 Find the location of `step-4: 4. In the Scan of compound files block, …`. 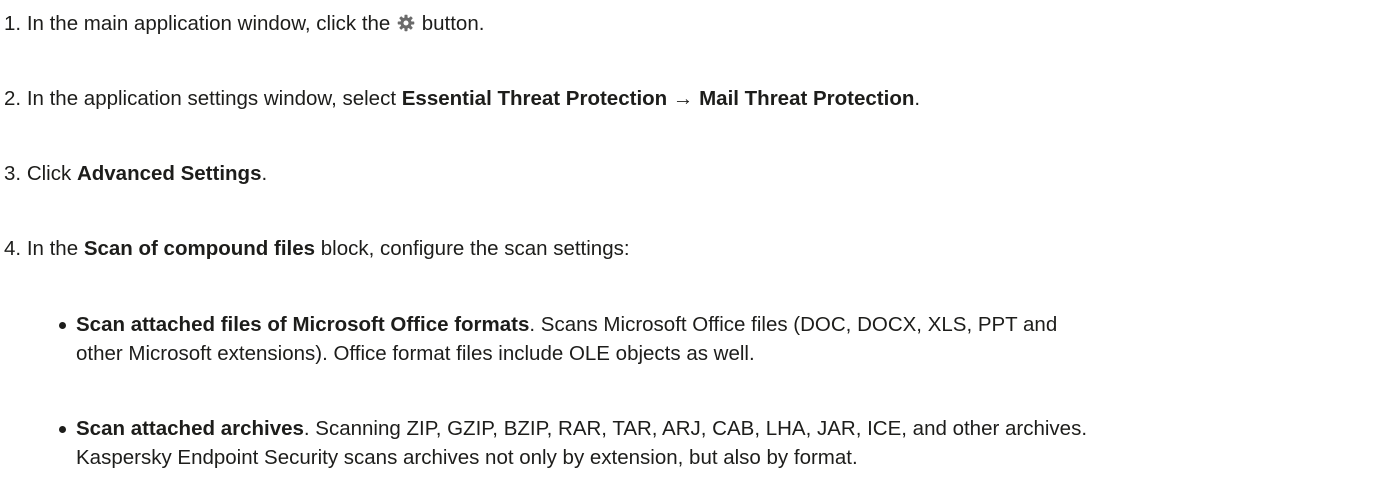

step-4: 4. In the Scan of compound files block, … is located at coordinates (317, 249).